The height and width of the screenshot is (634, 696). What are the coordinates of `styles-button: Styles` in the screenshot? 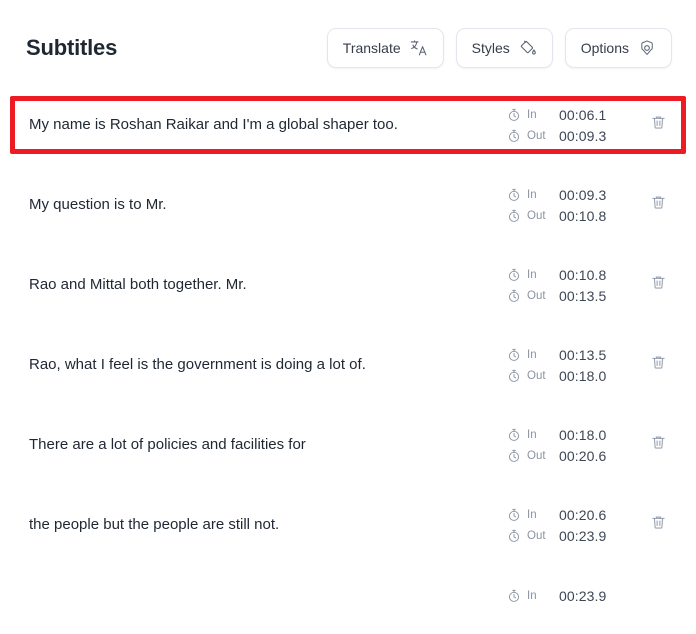 It's located at (504, 48).